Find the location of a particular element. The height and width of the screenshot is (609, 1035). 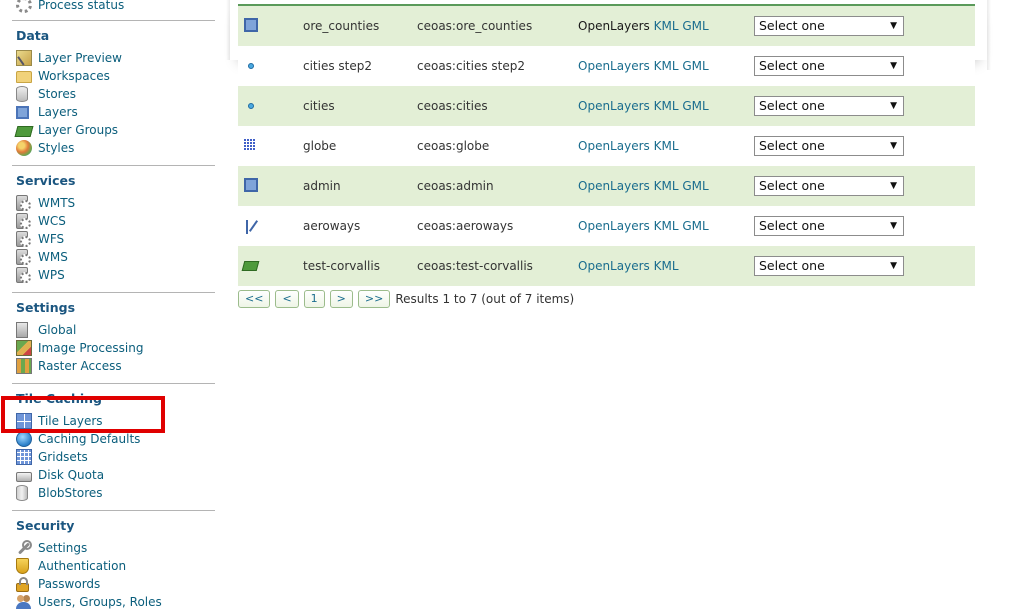

sidebar-item-disk-quota: Disk Quota is located at coordinates (60, 475).